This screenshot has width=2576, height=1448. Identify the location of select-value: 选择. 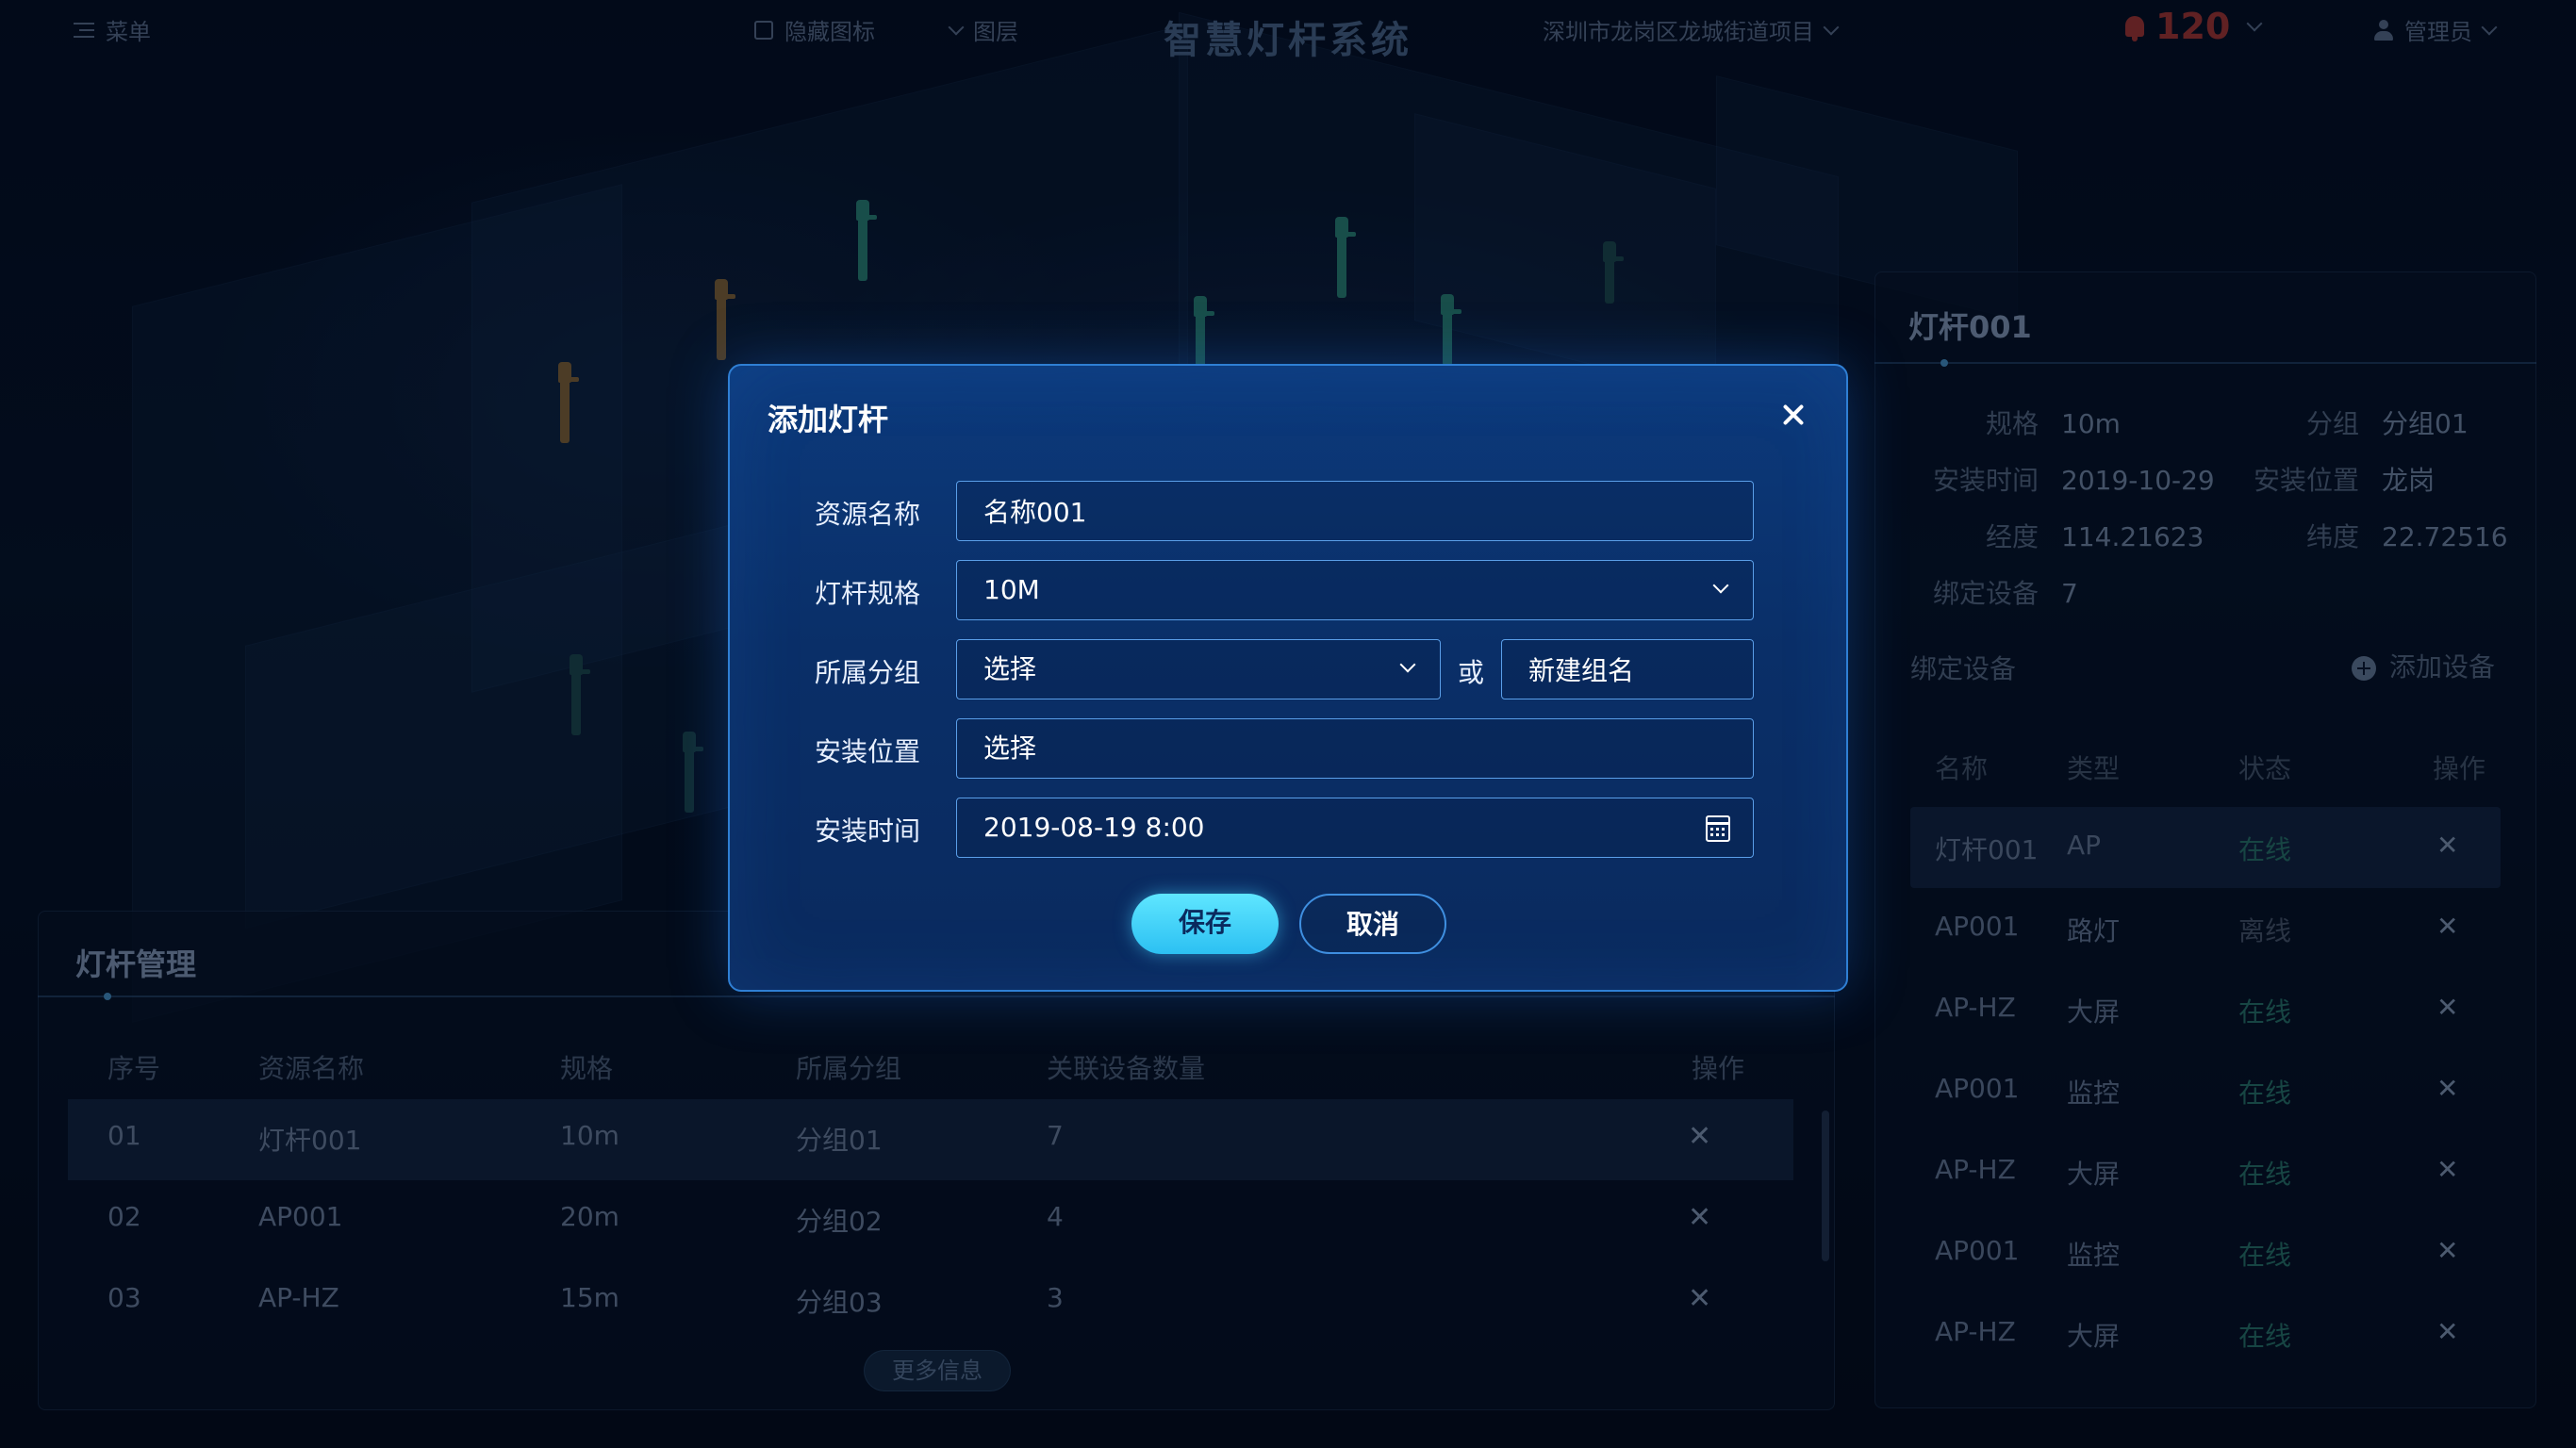
(1010, 668).